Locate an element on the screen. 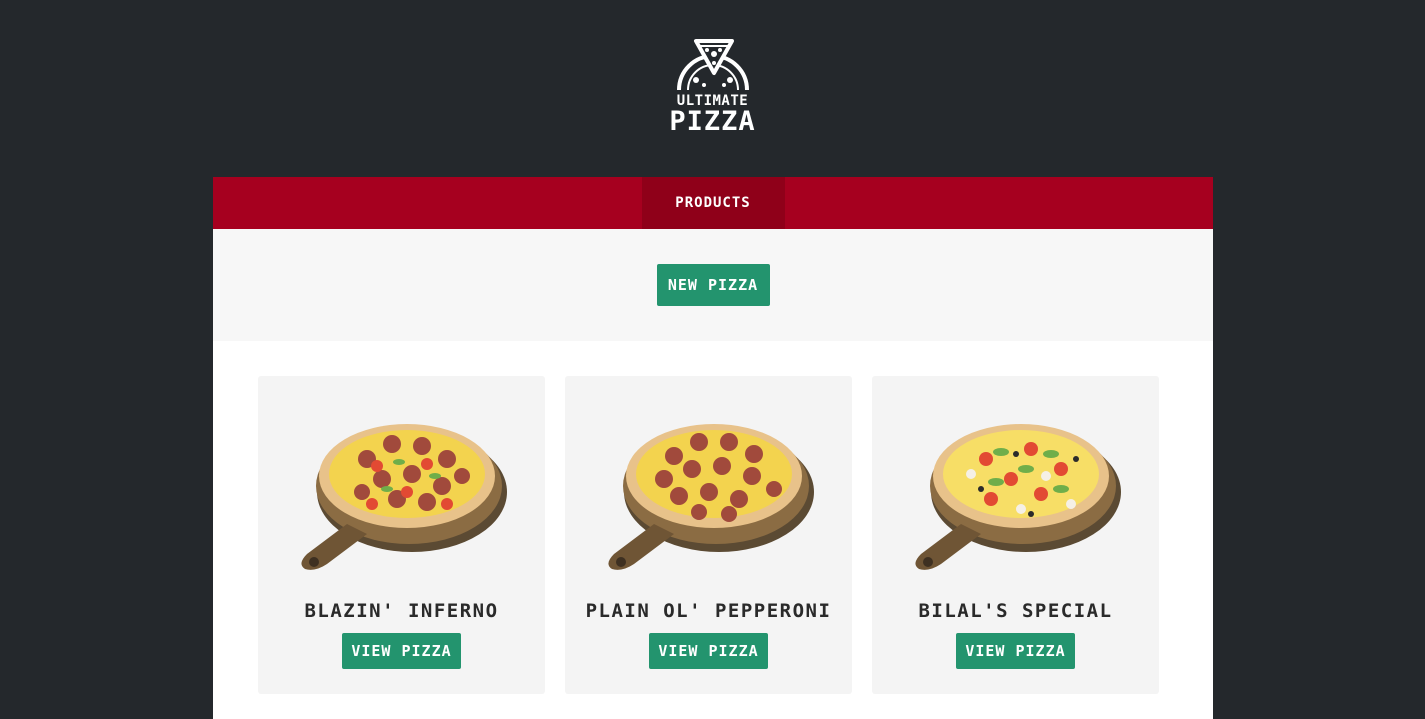 This screenshot has width=1425, height=719. brand-logo: ULTIMATE PIZZA is located at coordinates (712, 85).